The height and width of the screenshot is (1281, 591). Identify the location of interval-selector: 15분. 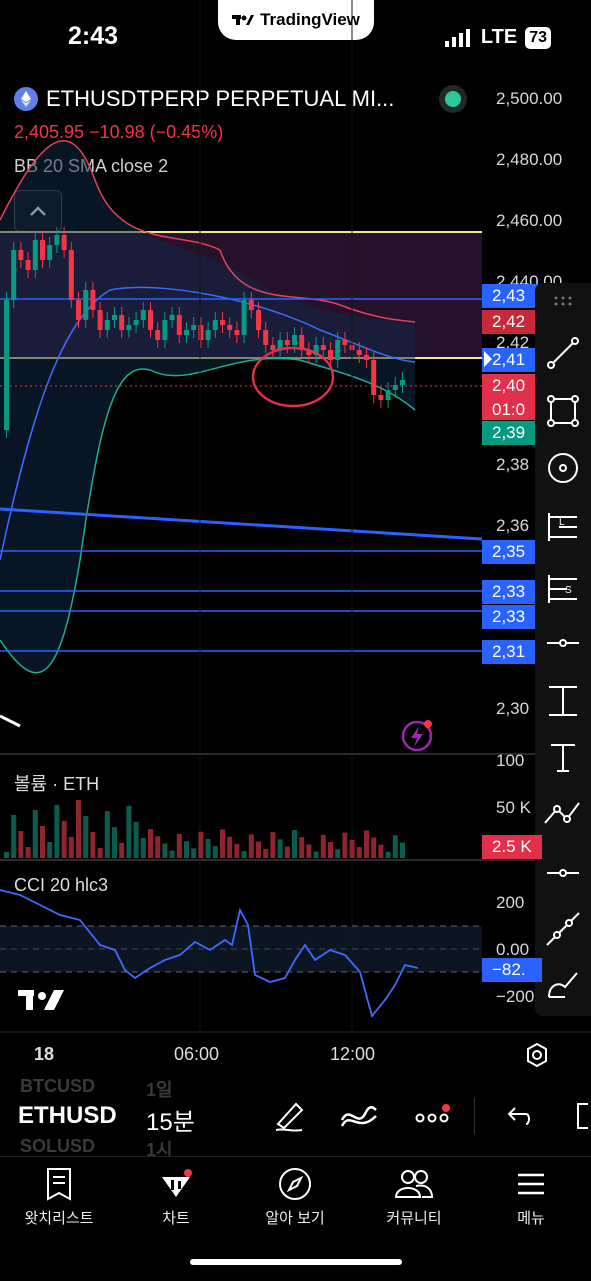
(170, 1119).